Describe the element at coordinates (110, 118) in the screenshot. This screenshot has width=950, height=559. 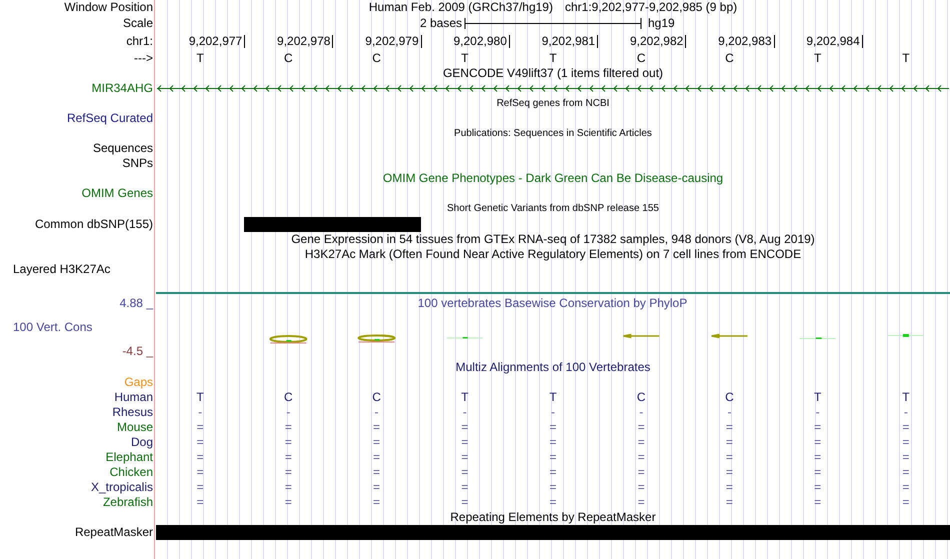
I see `track-label: RefSeq Curated` at that location.